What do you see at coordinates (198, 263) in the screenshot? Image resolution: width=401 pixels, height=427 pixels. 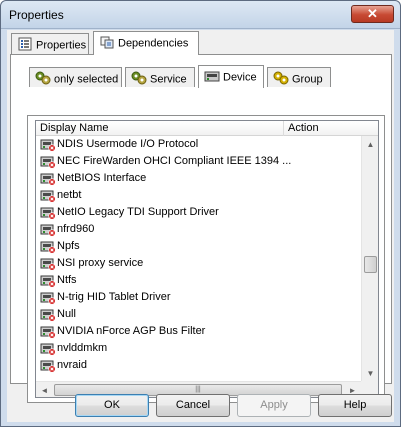 I see `list-item: NSI proxy service` at bounding box center [198, 263].